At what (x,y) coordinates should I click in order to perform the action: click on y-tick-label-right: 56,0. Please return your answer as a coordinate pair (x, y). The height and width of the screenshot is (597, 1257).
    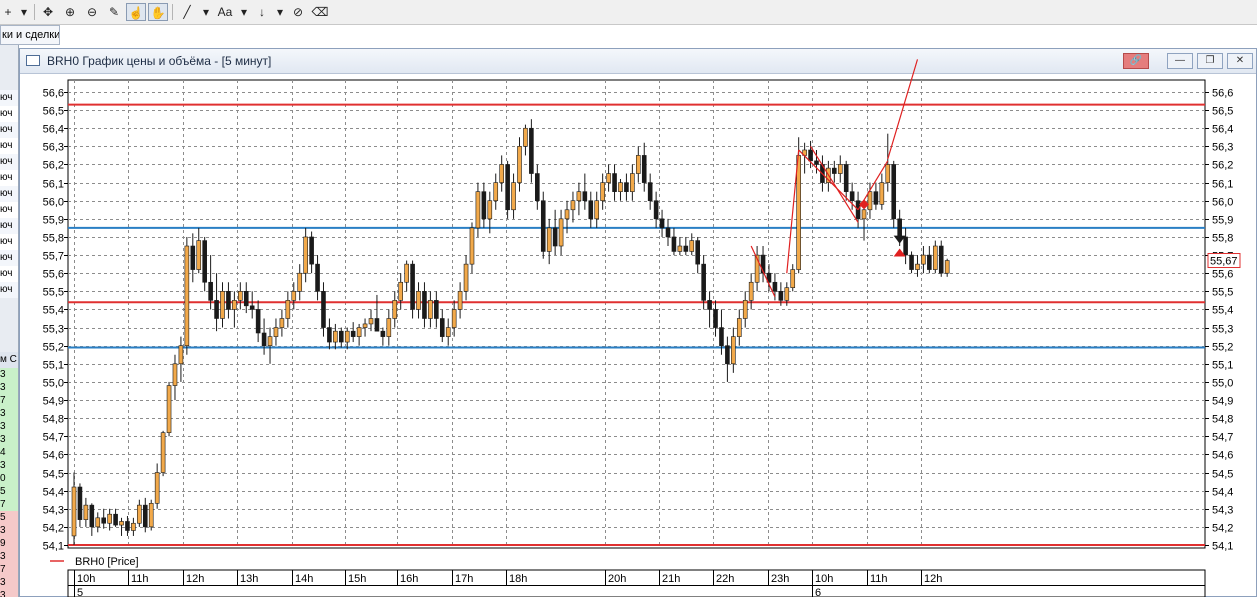
    Looking at the image, I should click on (1222, 203).